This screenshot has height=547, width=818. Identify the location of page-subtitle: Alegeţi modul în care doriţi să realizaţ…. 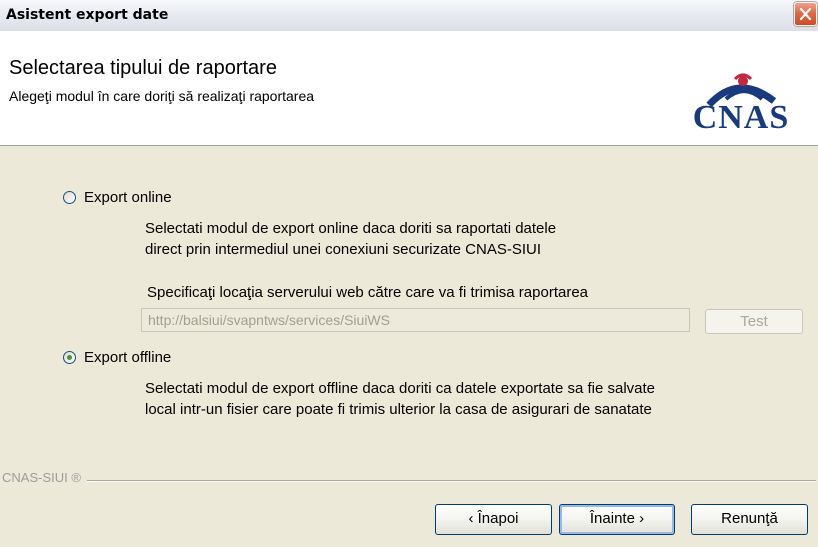
(162, 96).